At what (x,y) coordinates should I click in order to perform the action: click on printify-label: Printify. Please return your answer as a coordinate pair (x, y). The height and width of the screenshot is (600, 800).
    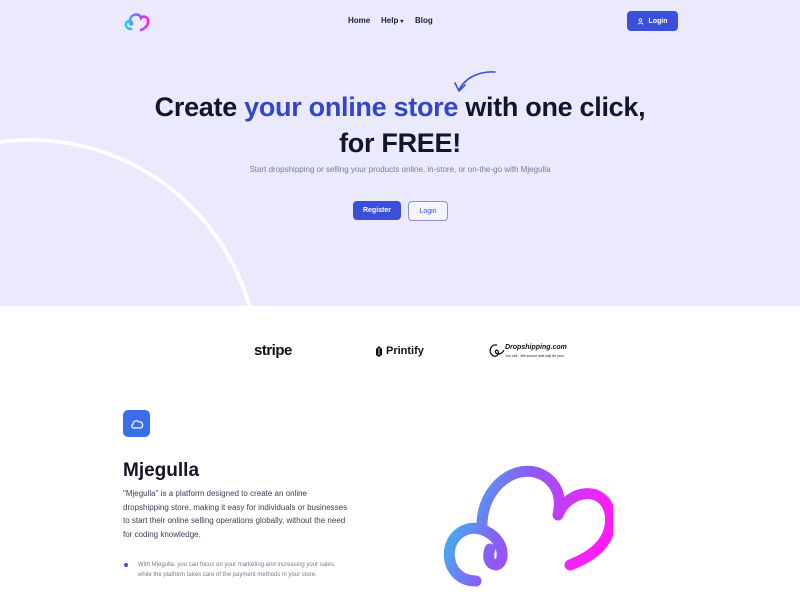
    Looking at the image, I should click on (405, 351).